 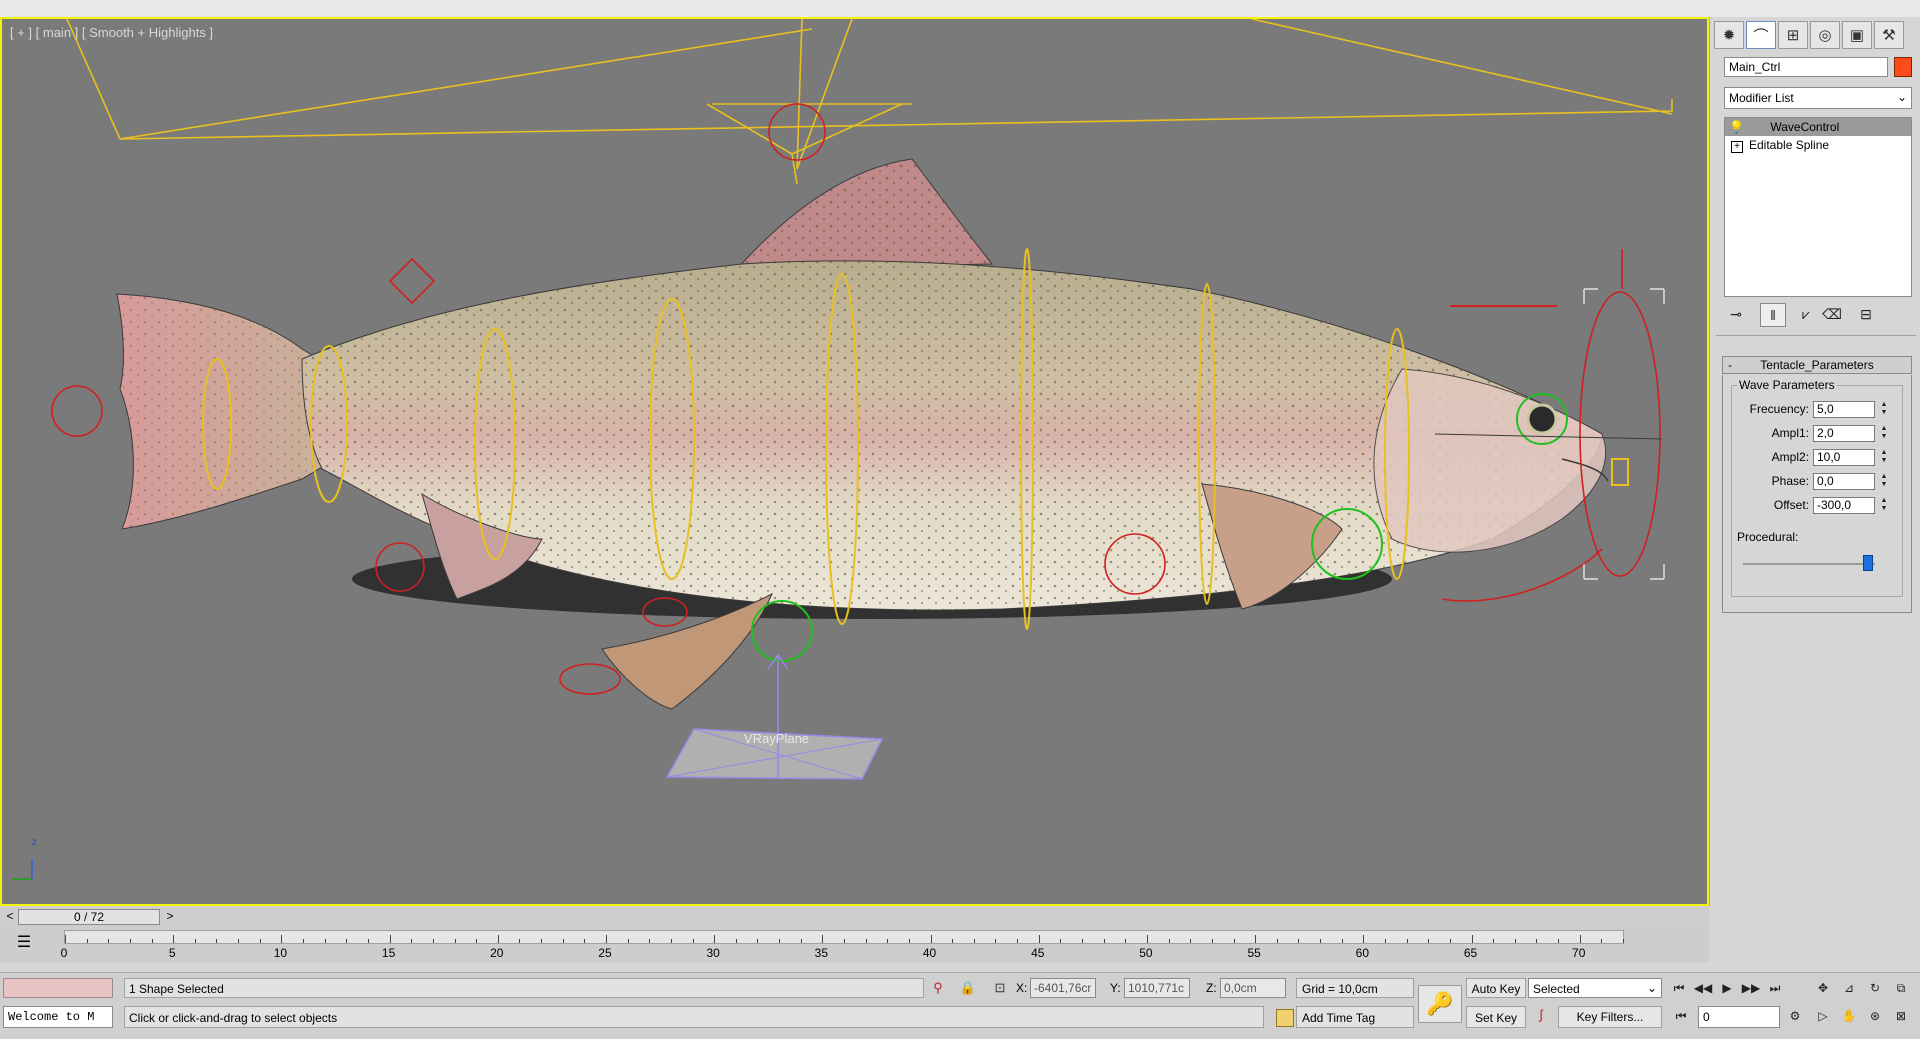 I want to click on x-label: X:, so click(x=1022, y=988).